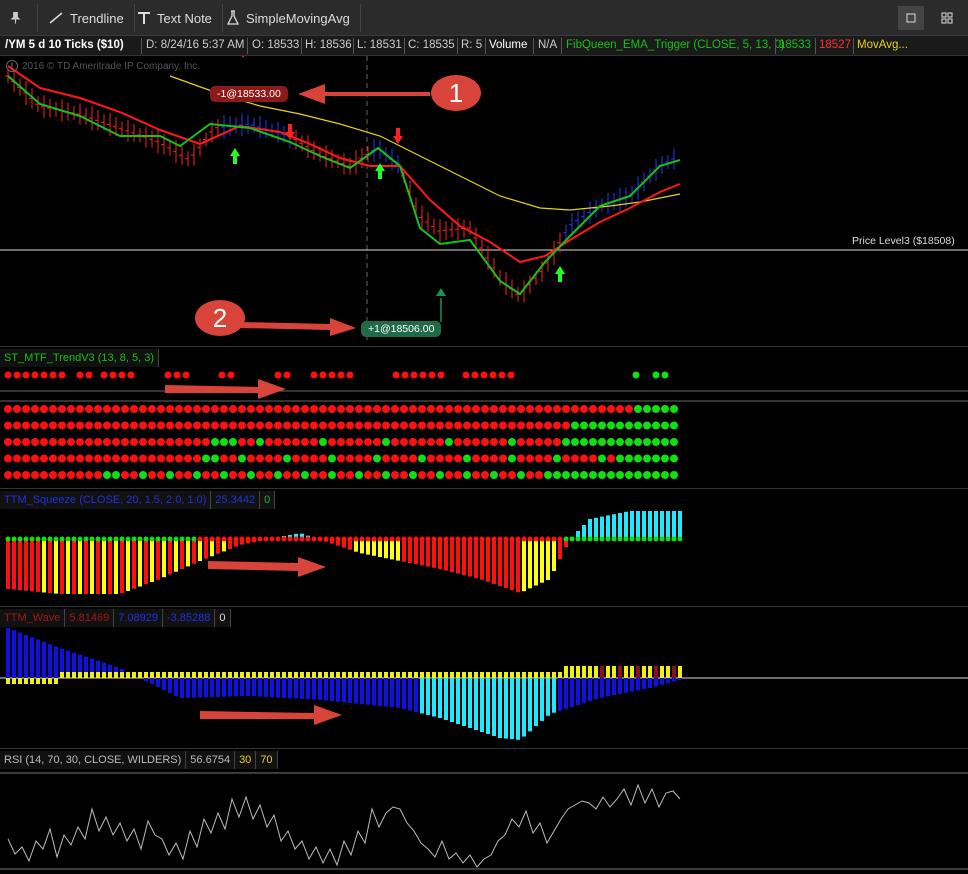 The image size is (968, 874). I want to click on squeeze-histogram, so click(484, 556).